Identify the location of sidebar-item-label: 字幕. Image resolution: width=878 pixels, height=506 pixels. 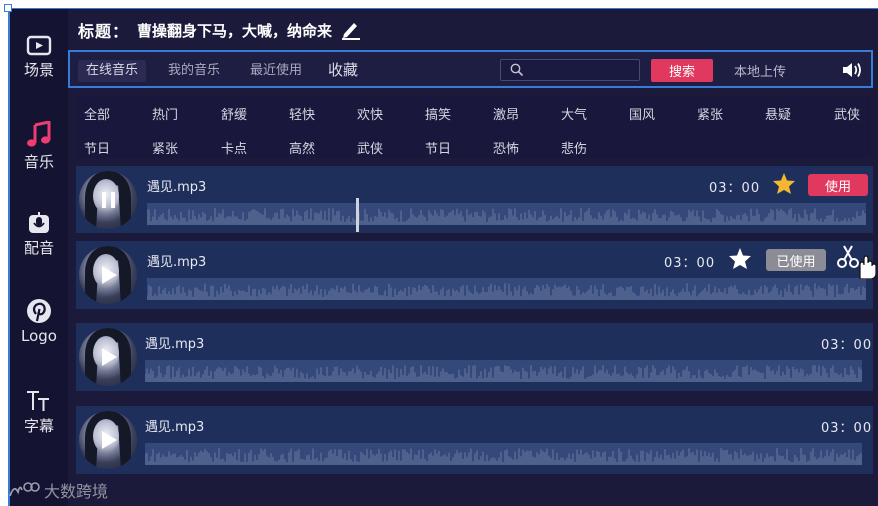
(38, 426).